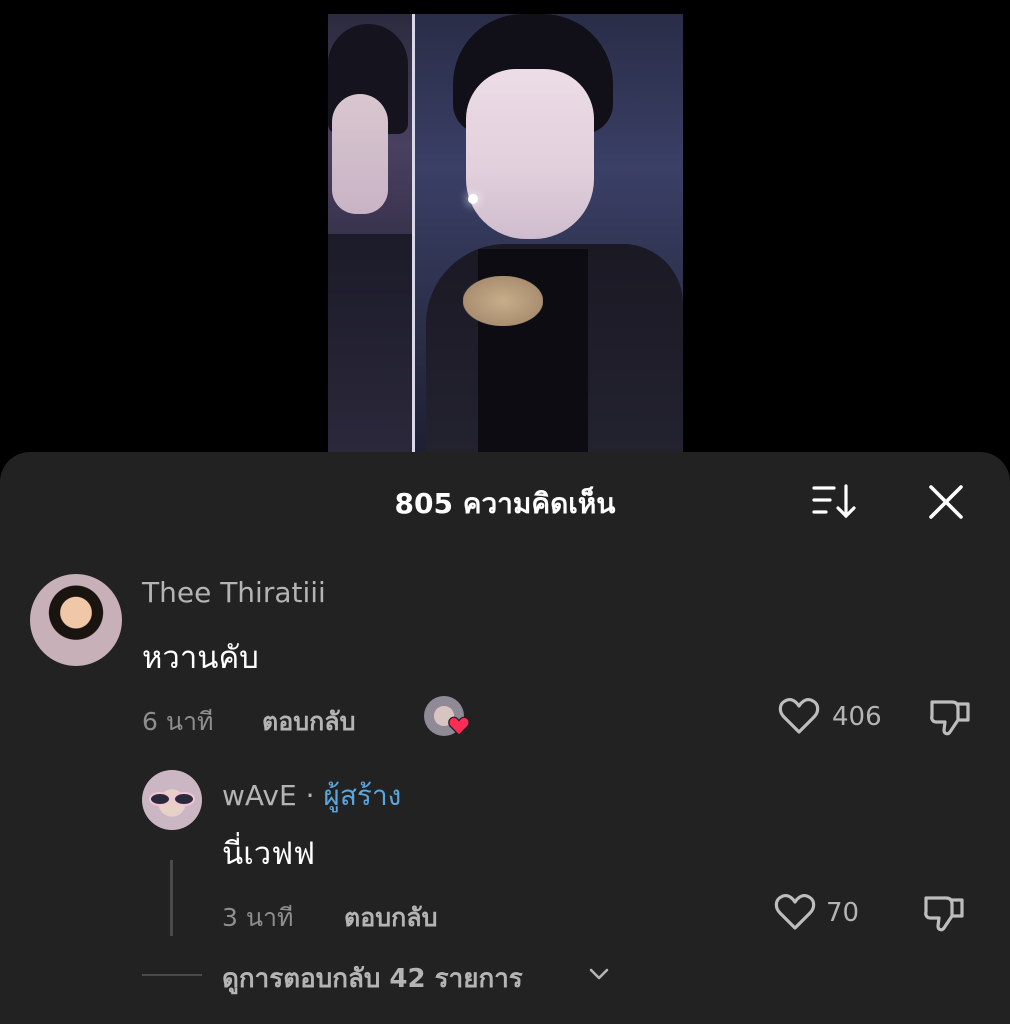  I want to click on photo-face, so click(360, 154).